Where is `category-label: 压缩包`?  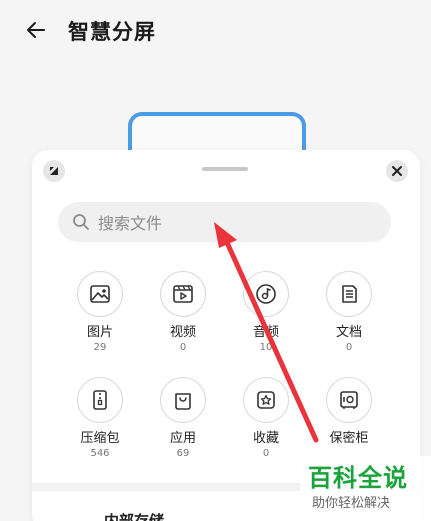
category-label: 压缩包 is located at coordinates (100, 438).